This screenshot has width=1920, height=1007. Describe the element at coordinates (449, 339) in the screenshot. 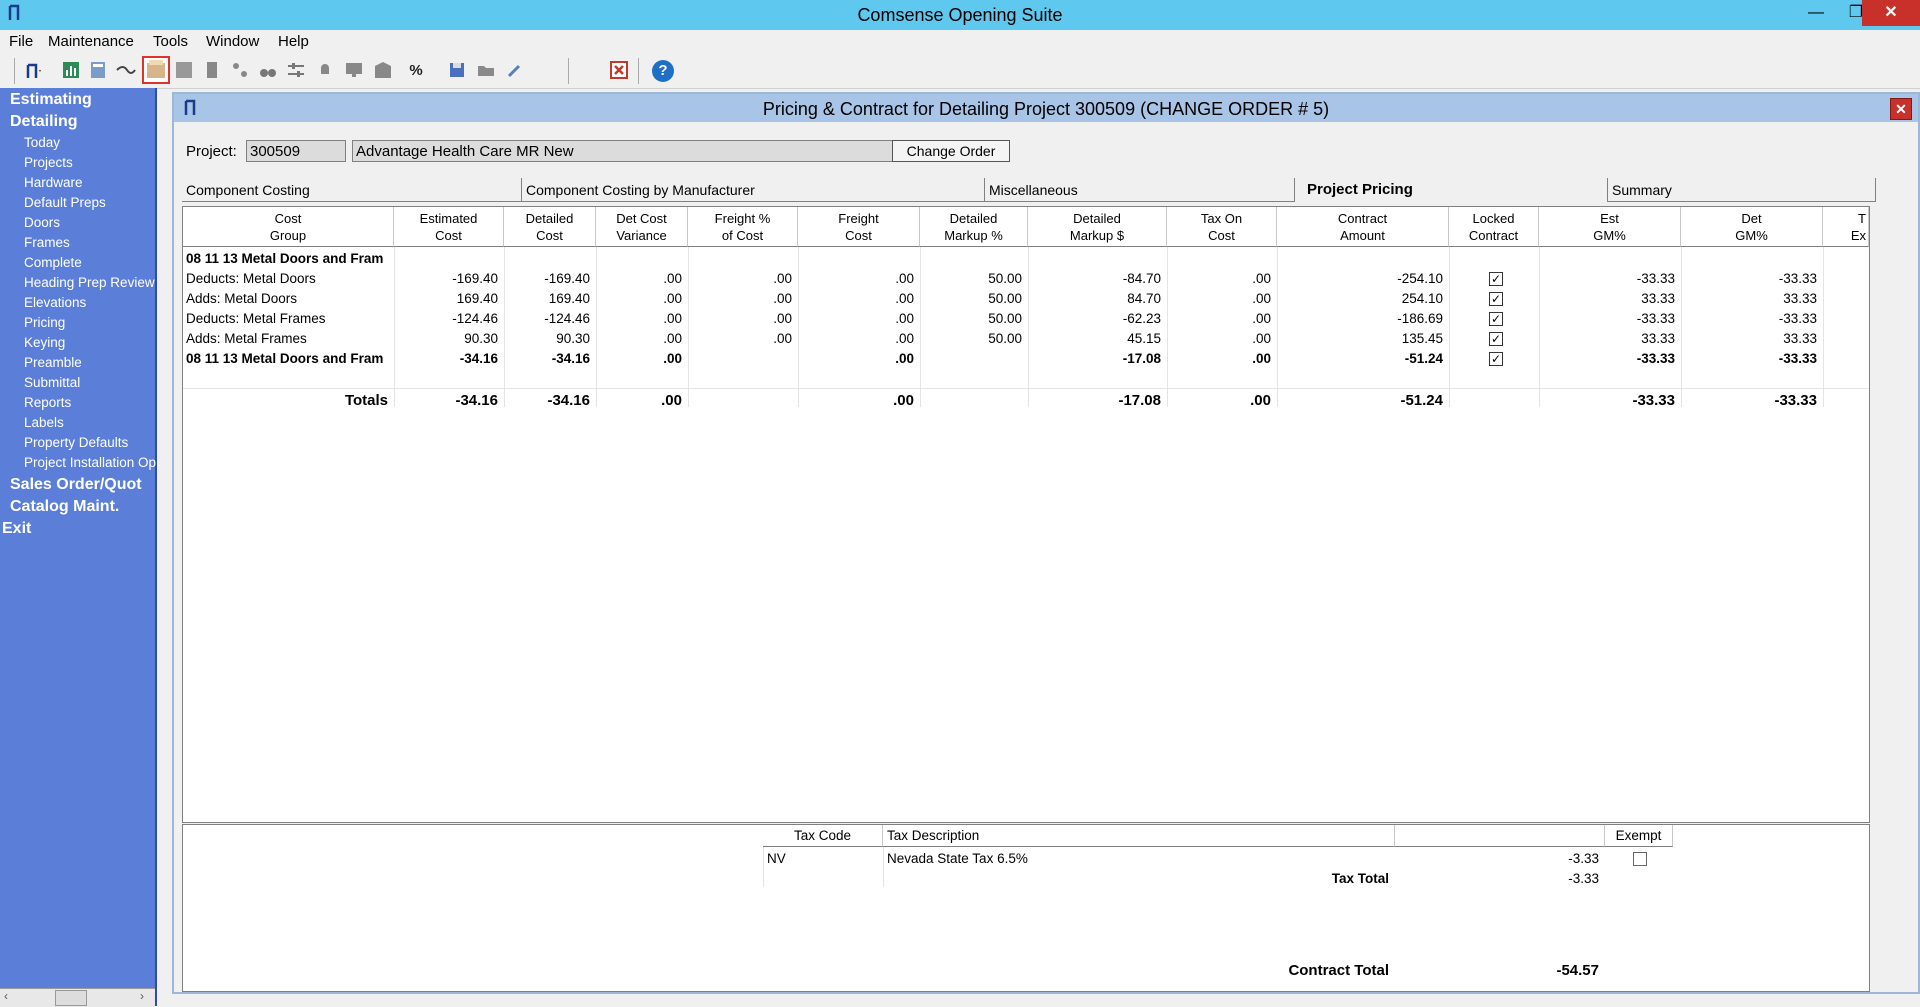

I see `cell-estimated-cost: 90.30` at that location.